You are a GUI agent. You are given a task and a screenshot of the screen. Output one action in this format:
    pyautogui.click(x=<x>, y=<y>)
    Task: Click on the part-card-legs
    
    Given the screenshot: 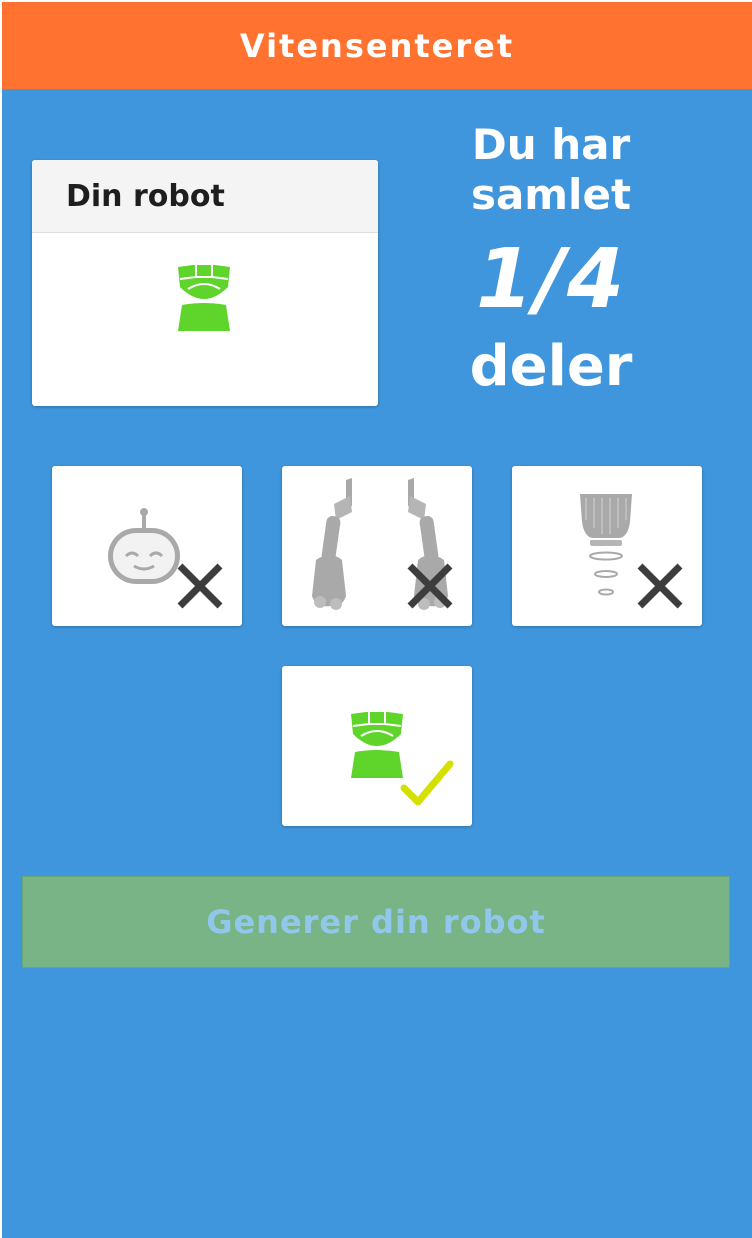 What is the action you would take?
    pyautogui.click(x=607, y=546)
    